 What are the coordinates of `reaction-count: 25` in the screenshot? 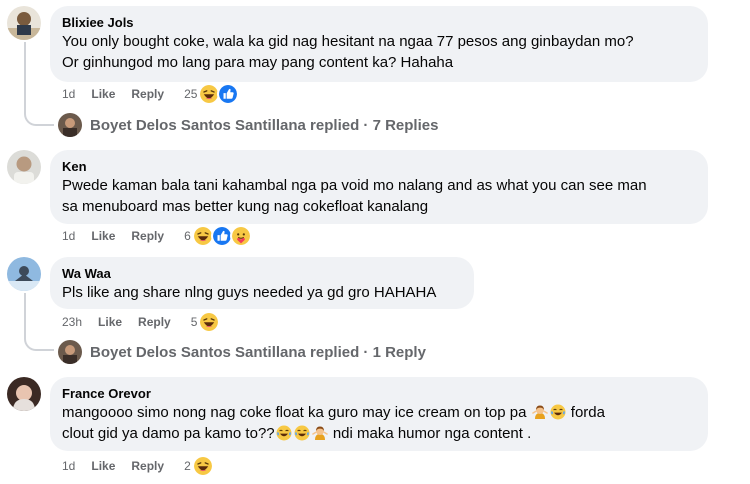 It's located at (191, 94).